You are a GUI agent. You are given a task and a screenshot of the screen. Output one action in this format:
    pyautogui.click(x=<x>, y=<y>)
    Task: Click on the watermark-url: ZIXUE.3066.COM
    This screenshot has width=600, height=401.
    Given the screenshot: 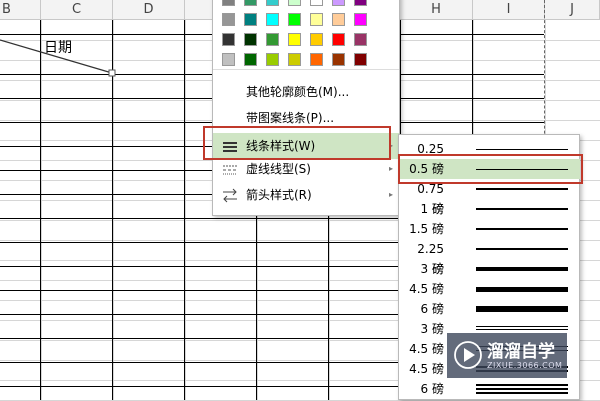 What is the action you would take?
    pyautogui.click(x=525, y=365)
    